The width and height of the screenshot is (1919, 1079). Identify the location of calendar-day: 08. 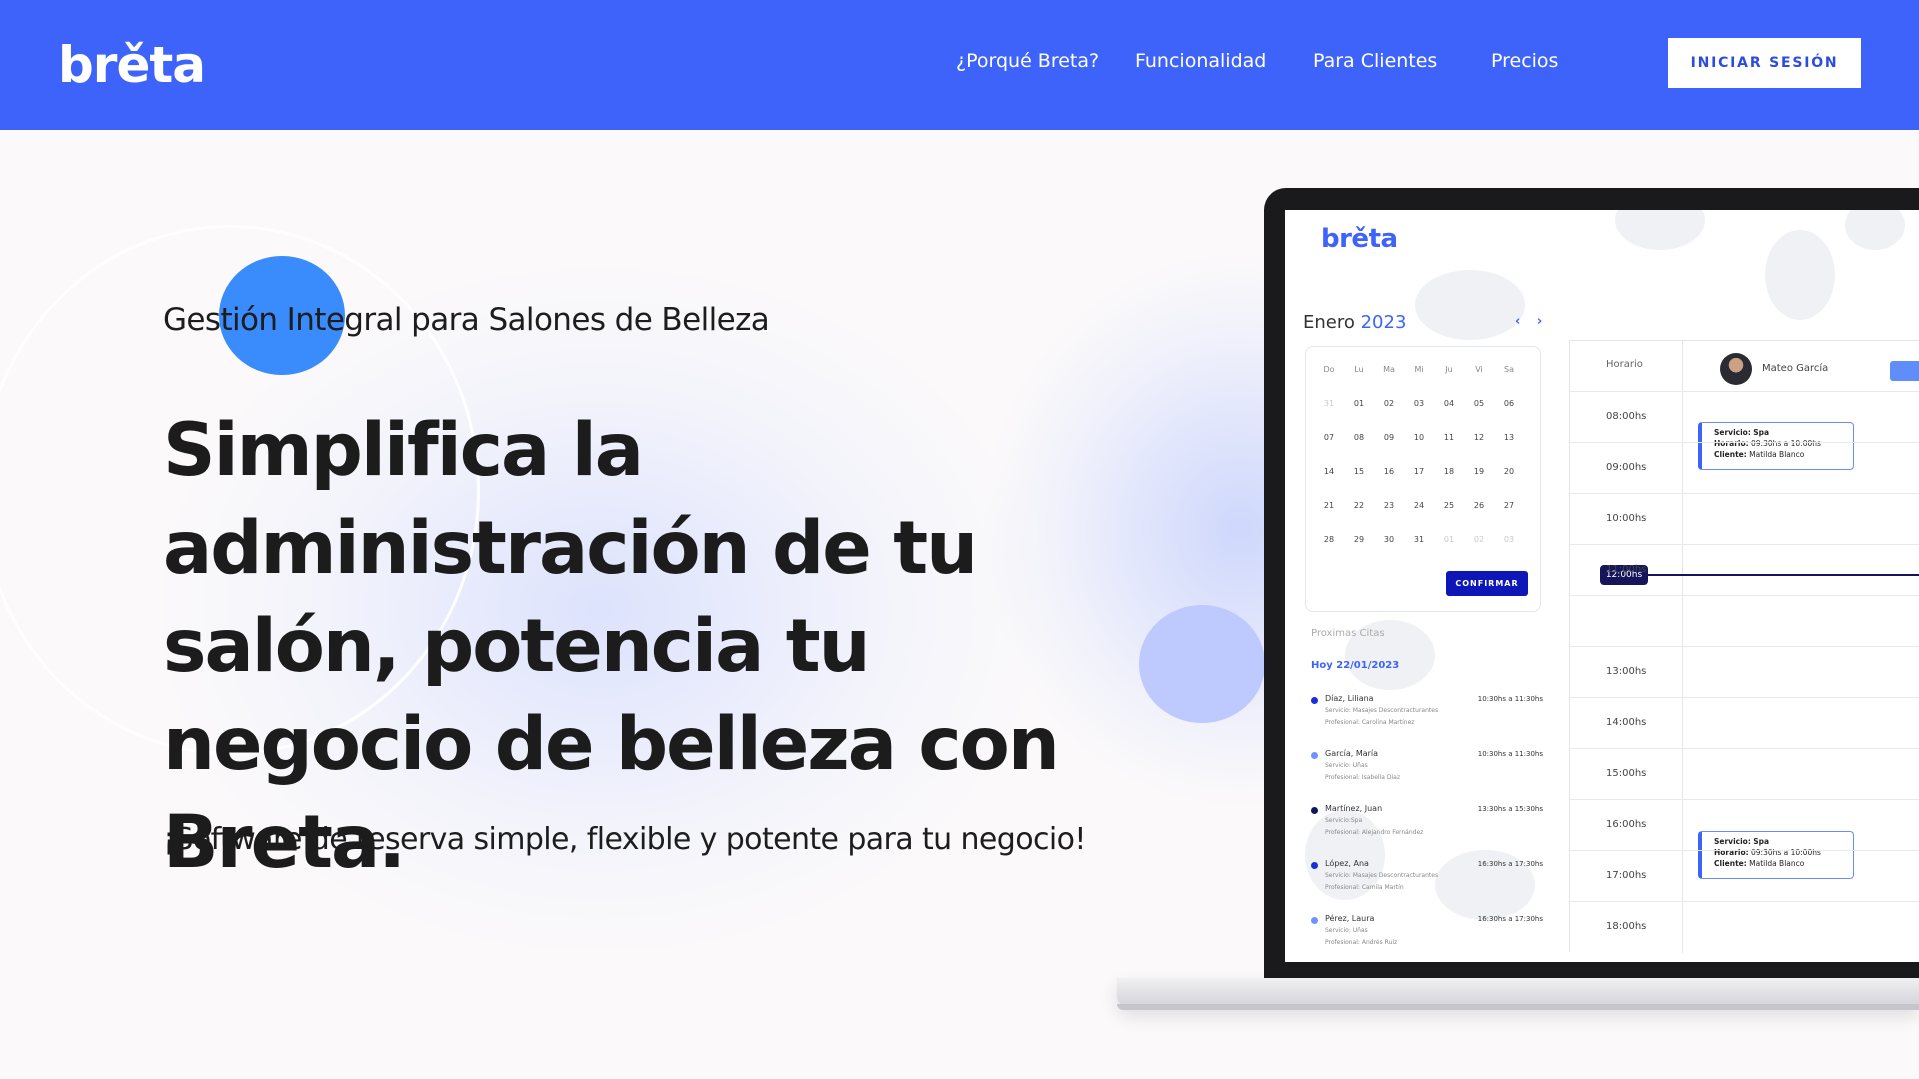
(1359, 437).